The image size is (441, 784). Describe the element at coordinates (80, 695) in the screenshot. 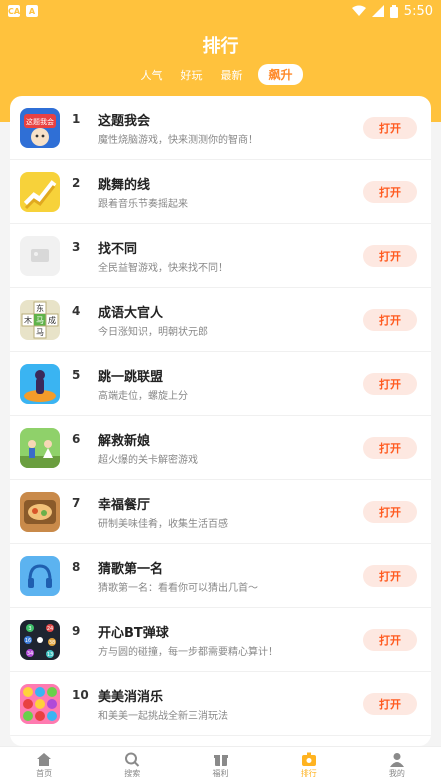

I see `rank-number: 10` at that location.